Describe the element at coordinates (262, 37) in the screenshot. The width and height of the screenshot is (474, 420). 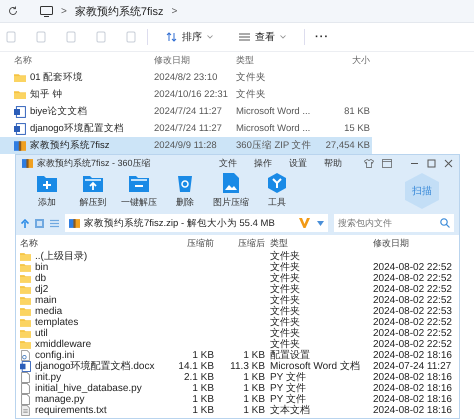
I see `view-button: 查看` at that location.